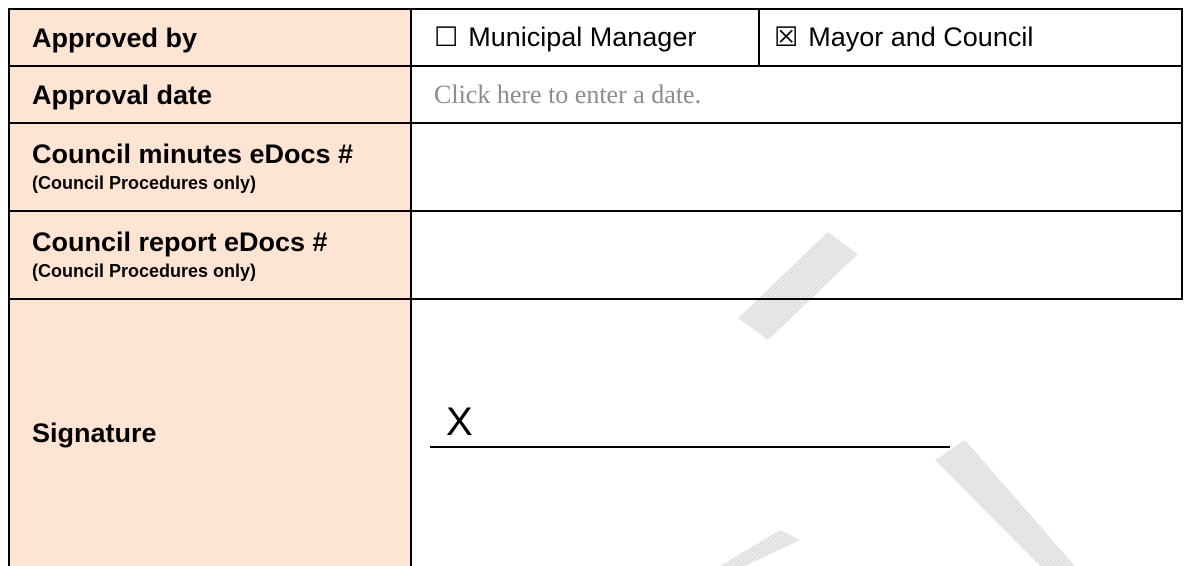  What do you see at coordinates (144, 271) in the screenshot?
I see `council-report-note: (Council Procedures only)` at bounding box center [144, 271].